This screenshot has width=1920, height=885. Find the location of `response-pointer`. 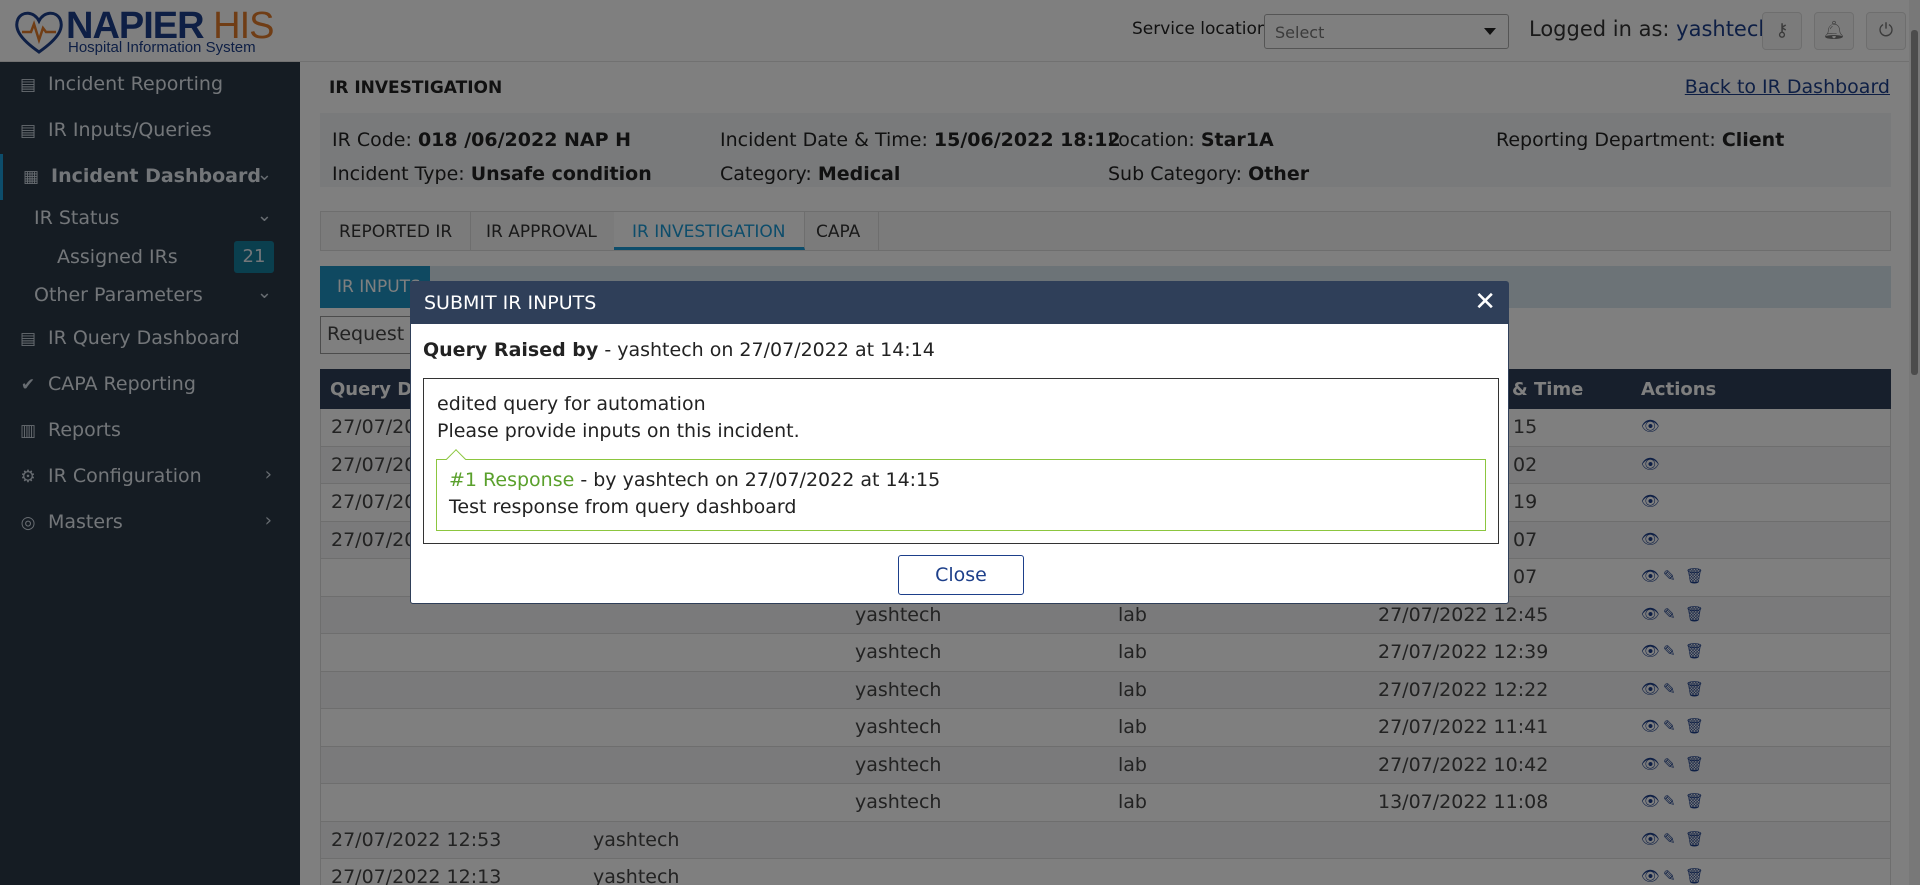

response-pointer is located at coordinates (456, 459).